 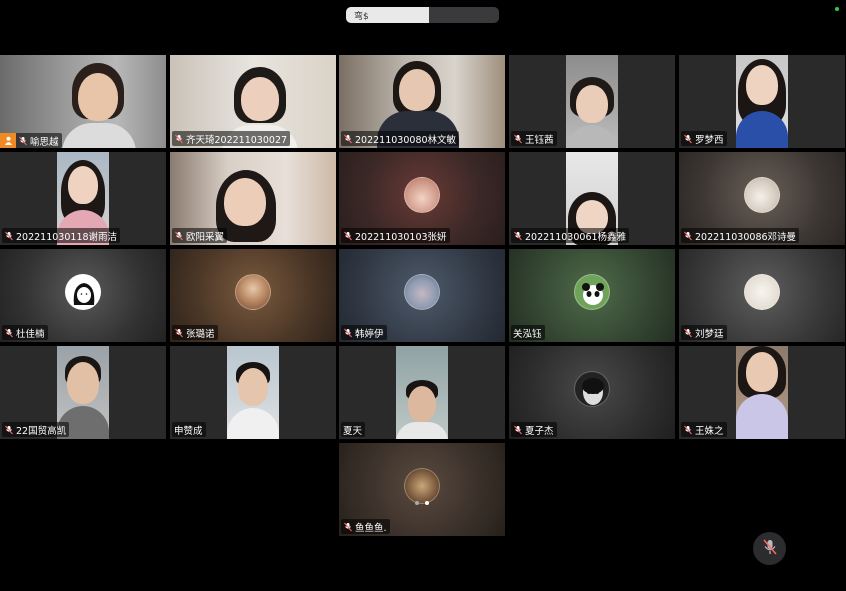 I want to click on participant-label: 夏子杰, so click(x=534, y=429).